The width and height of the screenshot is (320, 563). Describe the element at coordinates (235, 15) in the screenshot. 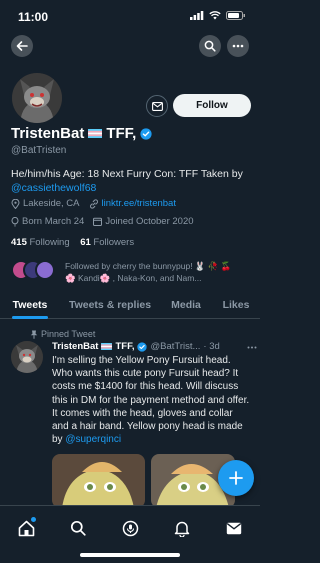

I see `battery-icon` at that location.